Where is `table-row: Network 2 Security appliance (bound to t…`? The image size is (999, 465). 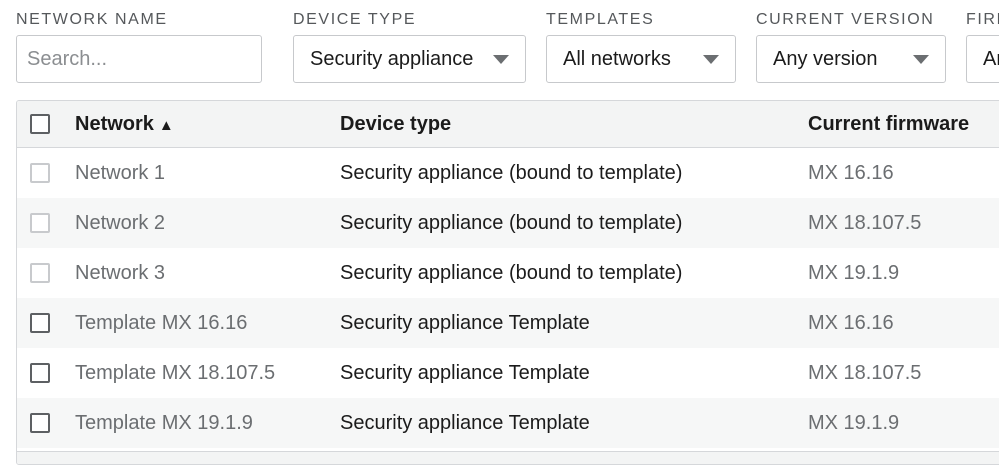
table-row: Network 2 Security appliance (bound to t… is located at coordinates (508, 223).